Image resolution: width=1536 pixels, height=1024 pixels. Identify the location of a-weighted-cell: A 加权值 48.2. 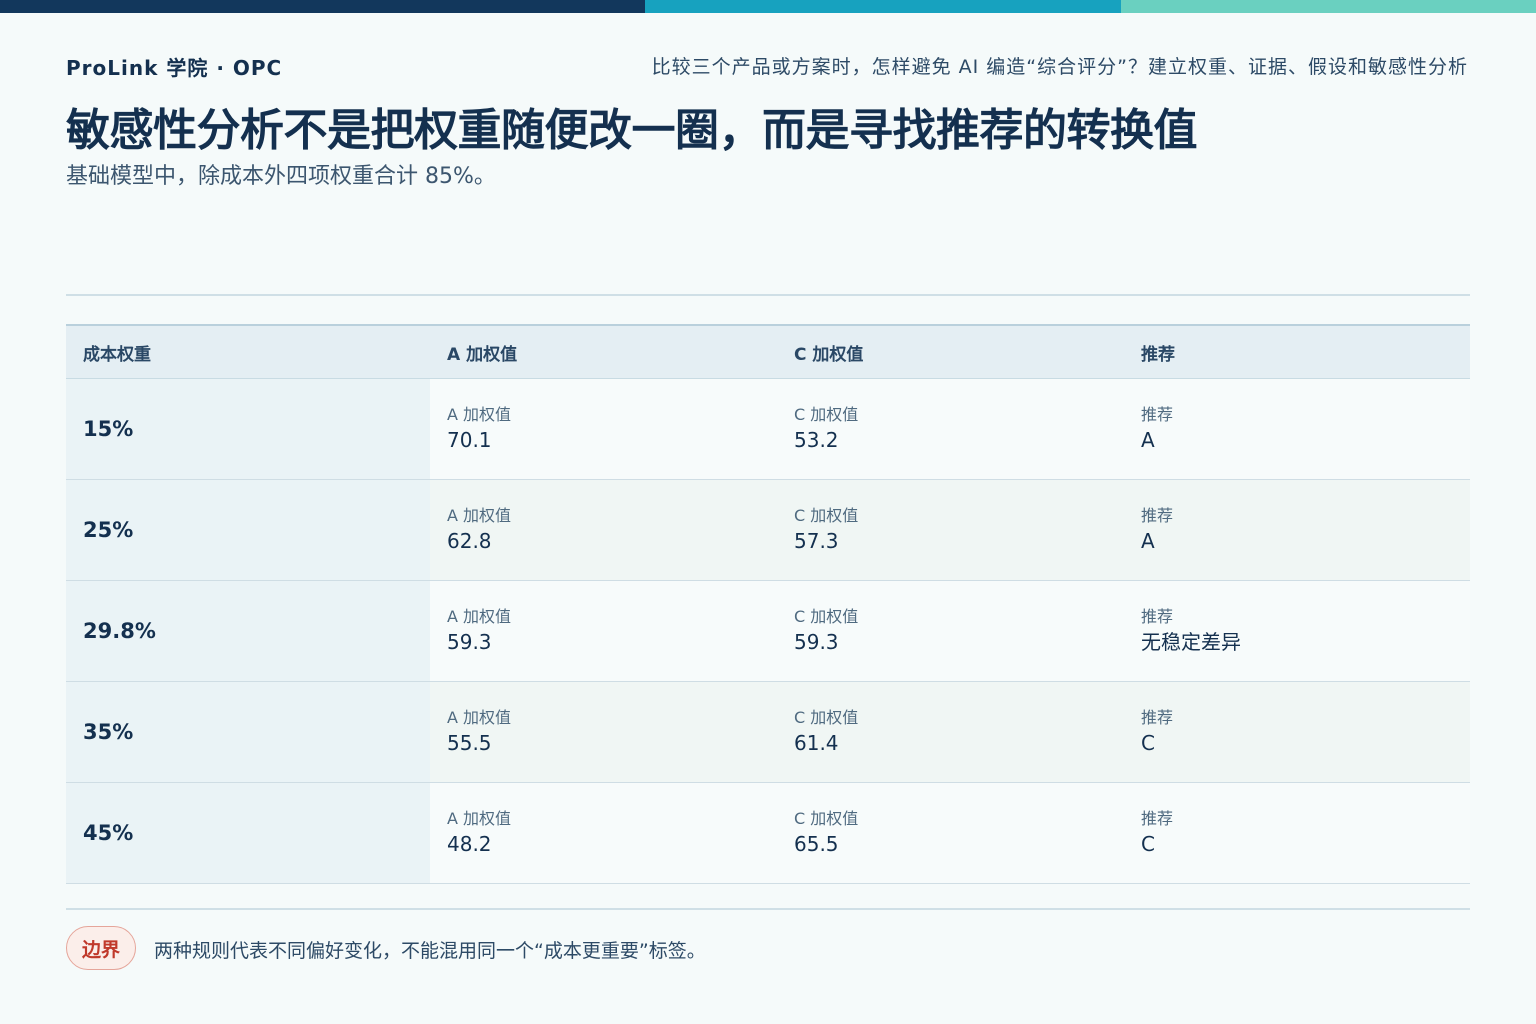
(603, 833).